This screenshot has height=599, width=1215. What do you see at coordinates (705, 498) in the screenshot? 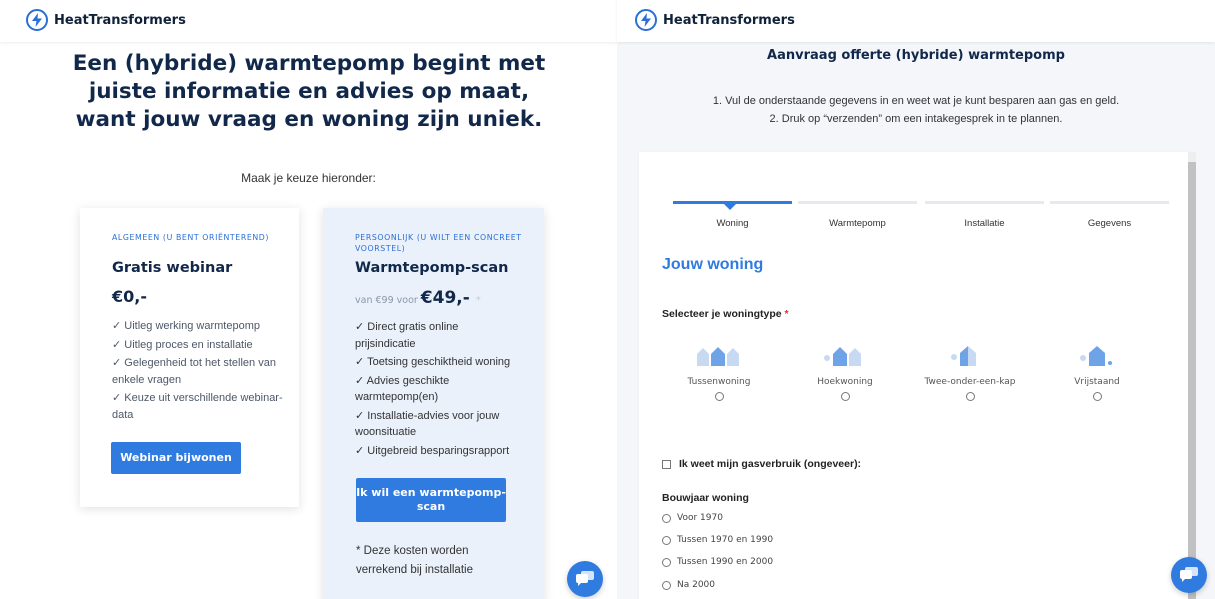
I see `bouwjaar-label: Bouwjaar woning` at bounding box center [705, 498].